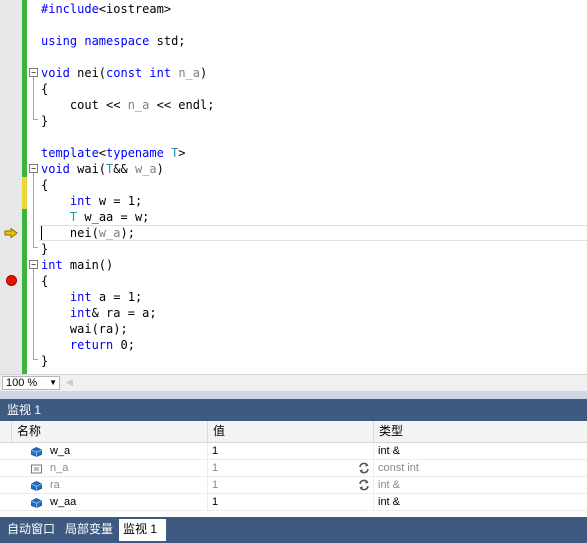  What do you see at coordinates (95, 217) in the screenshot?
I see `code-line: T w_aa = w;` at bounding box center [95, 217].